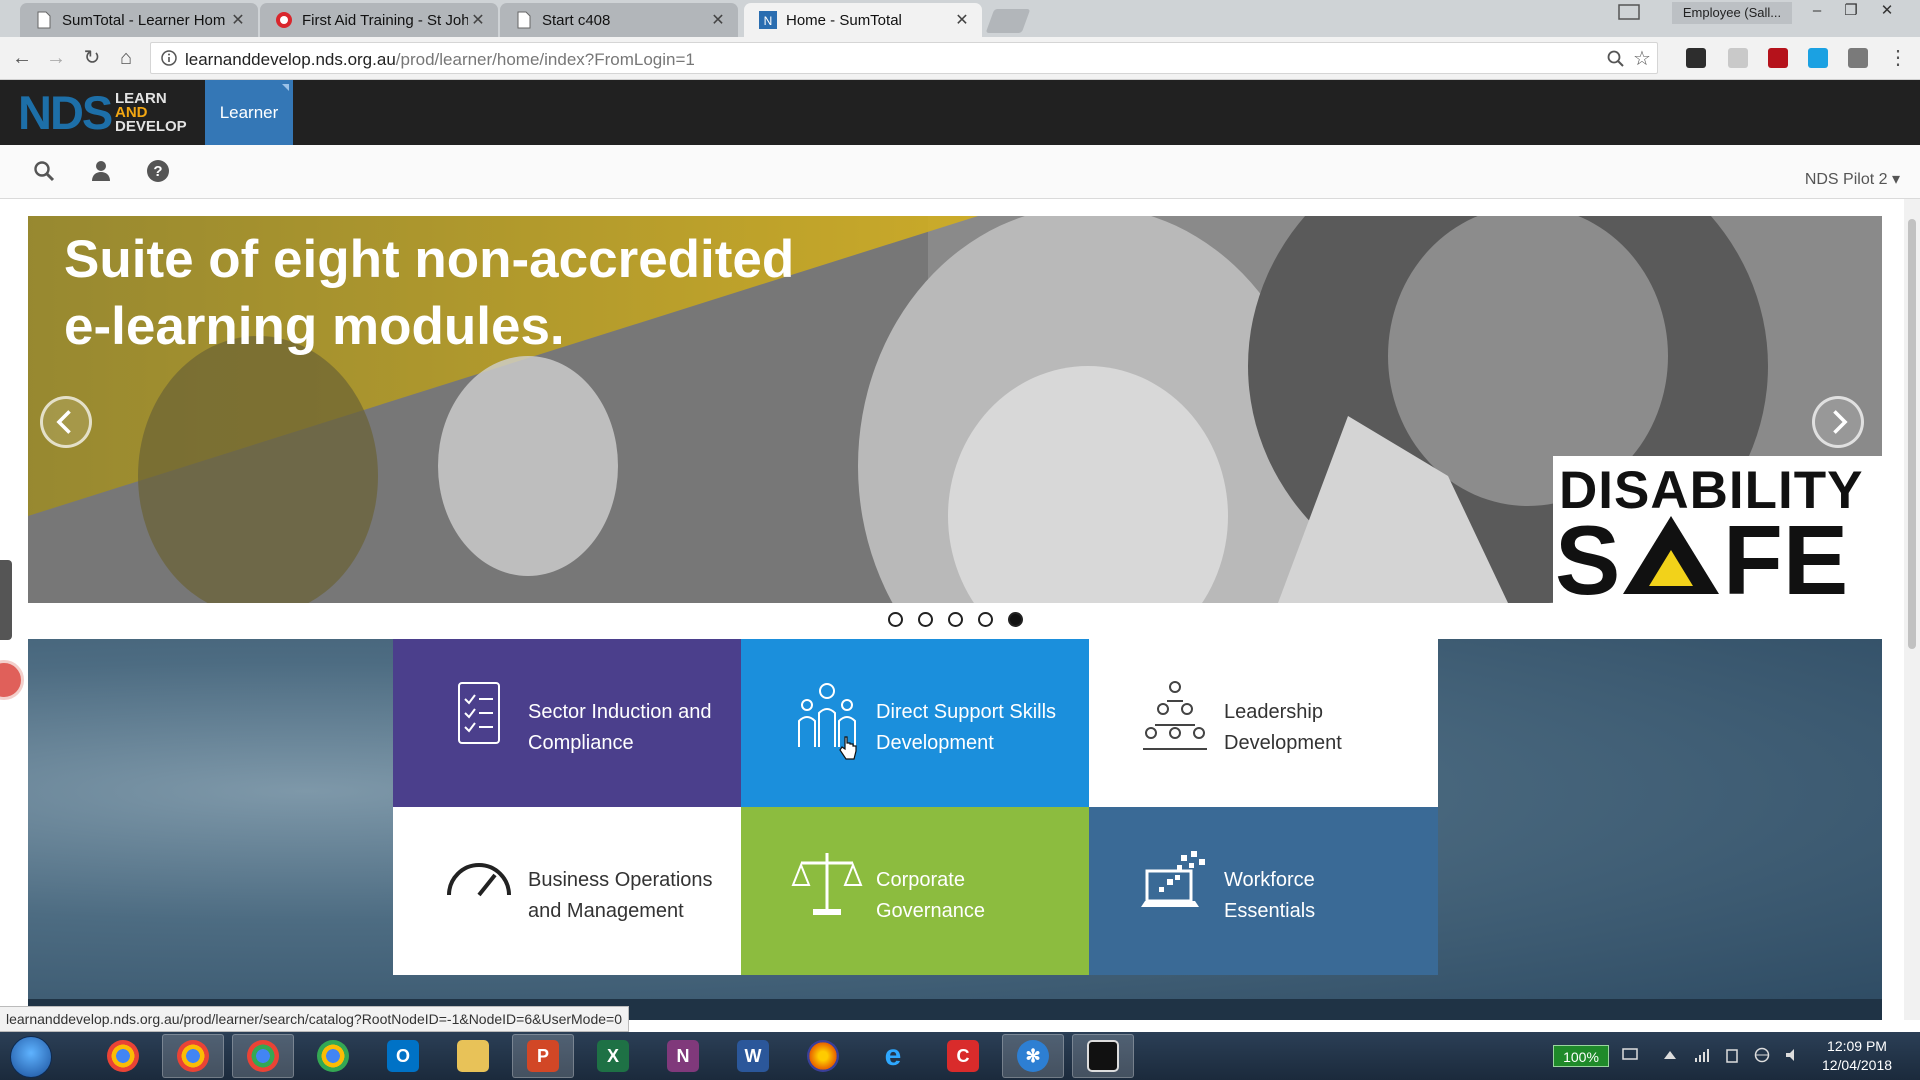 The width and height of the screenshot is (1920, 1080). I want to click on nav-tab-learner: Learner, so click(249, 112).